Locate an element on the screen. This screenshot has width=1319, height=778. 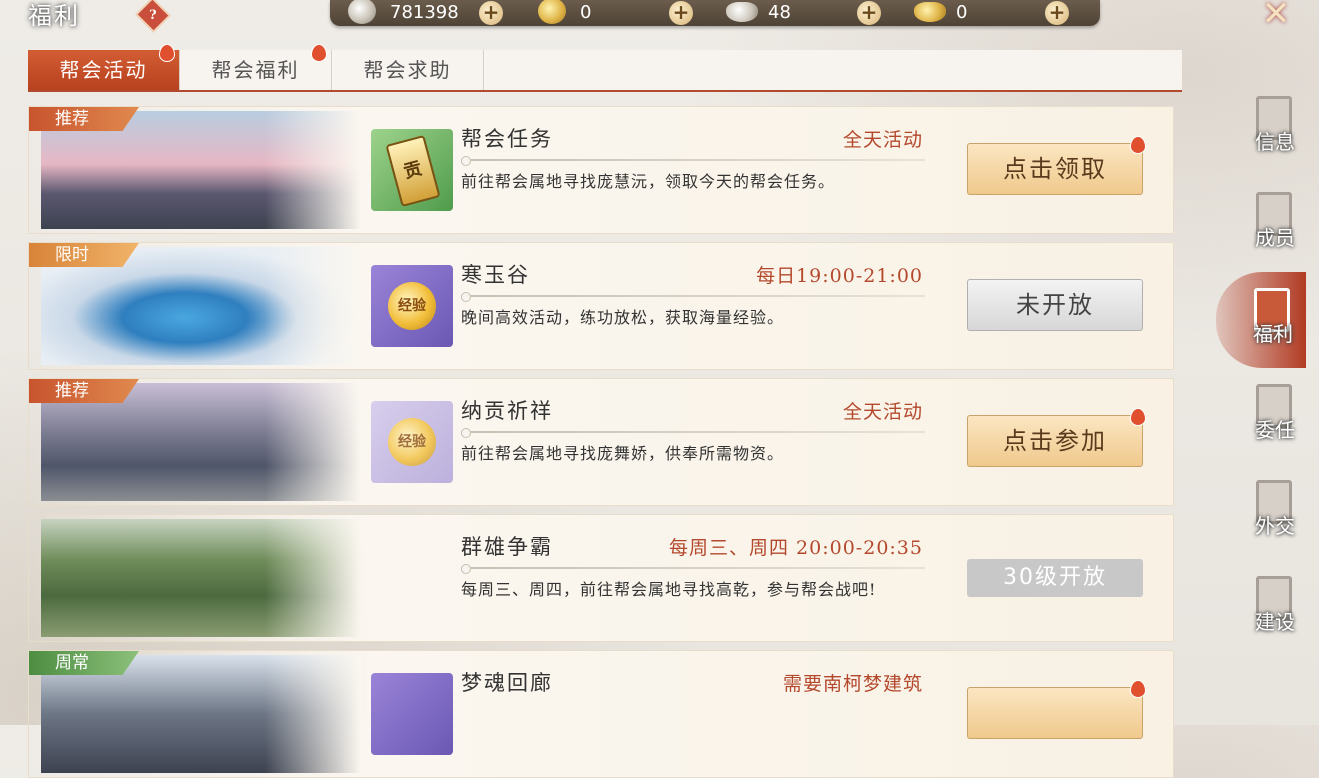
currency-value: 48 is located at coordinates (779, 12).